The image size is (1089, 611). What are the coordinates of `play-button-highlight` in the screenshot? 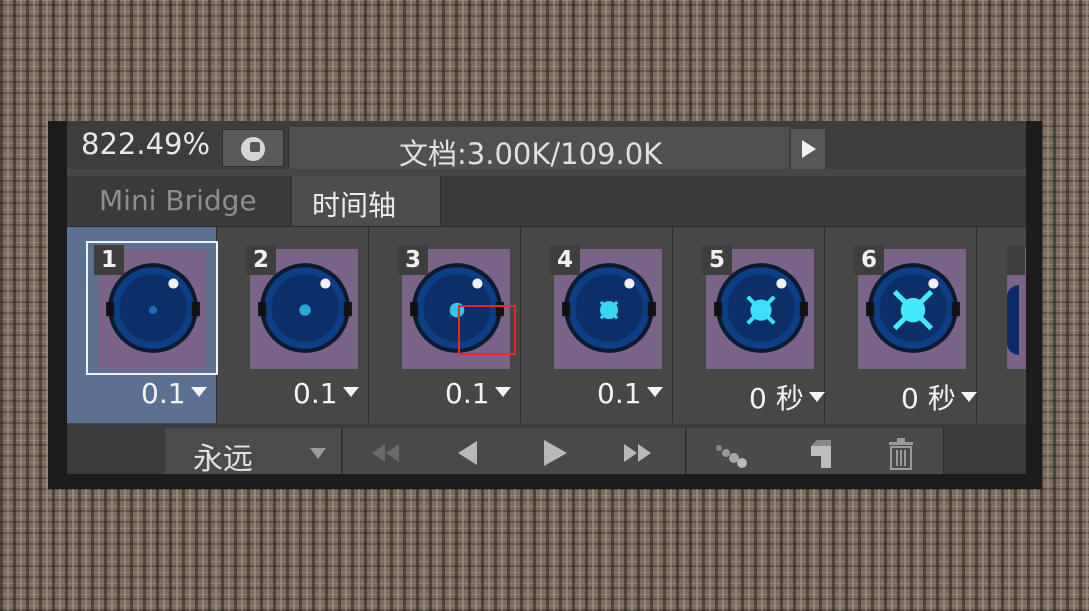 It's located at (487, 330).